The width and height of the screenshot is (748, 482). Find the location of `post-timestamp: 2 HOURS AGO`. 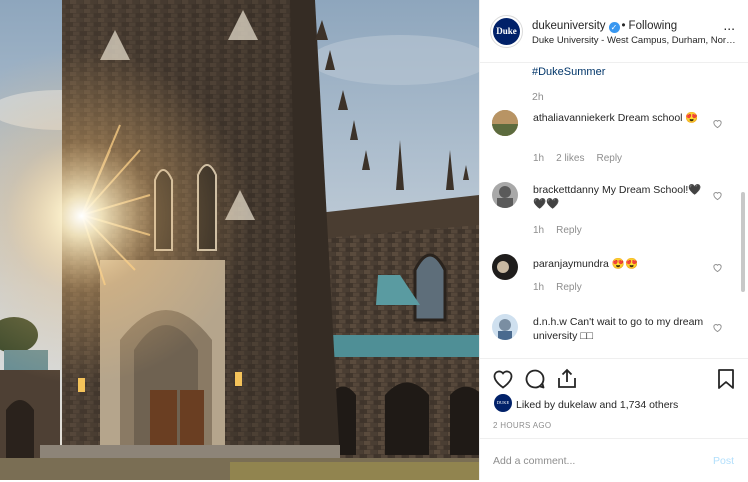

post-timestamp: 2 HOURS AGO is located at coordinates (522, 425).